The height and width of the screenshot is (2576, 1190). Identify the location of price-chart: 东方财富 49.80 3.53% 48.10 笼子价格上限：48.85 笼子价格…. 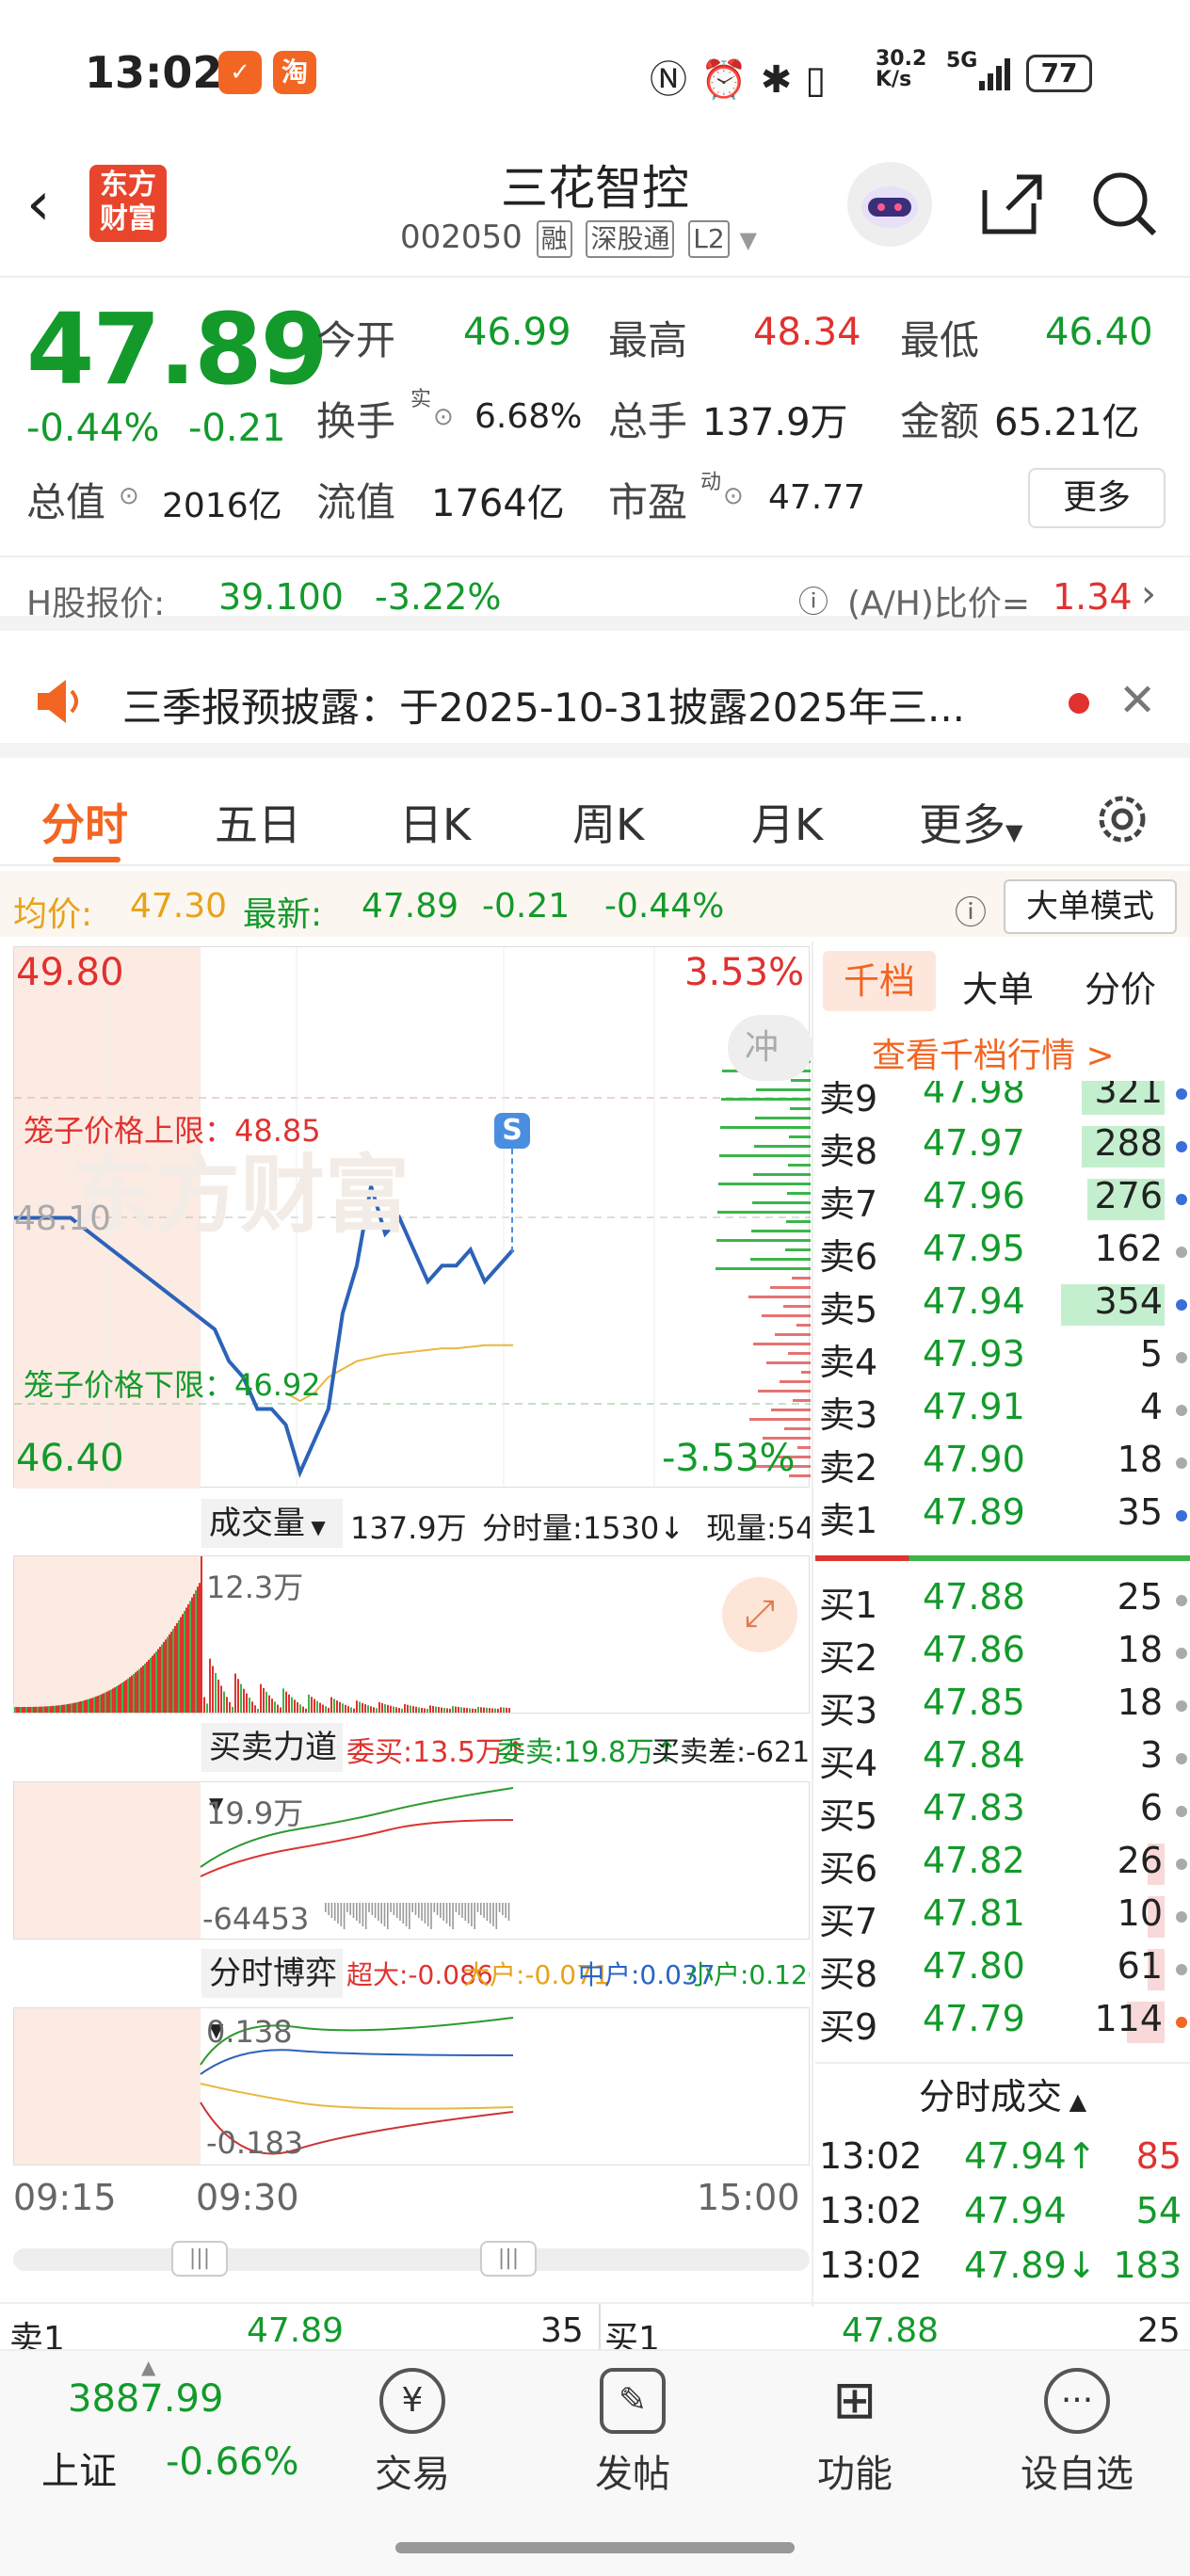
(412, 1217).